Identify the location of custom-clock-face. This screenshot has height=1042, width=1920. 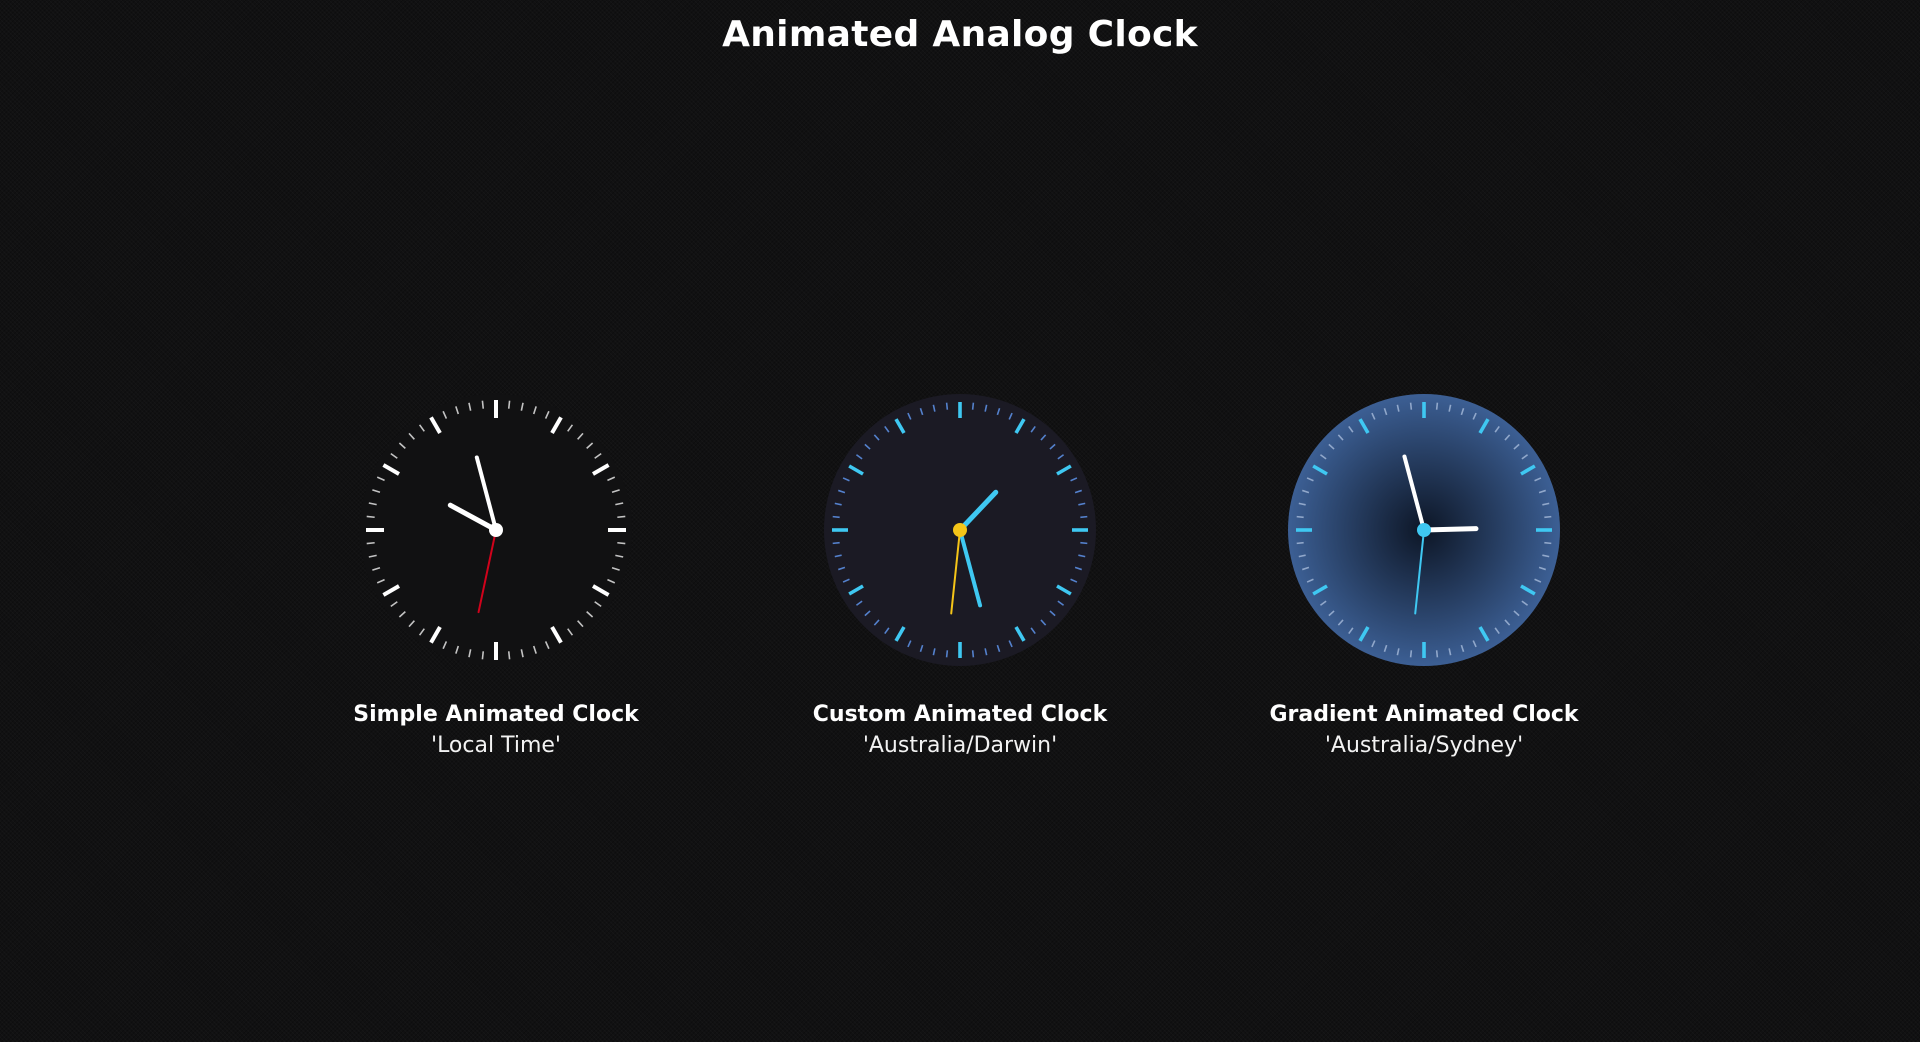
(960, 530).